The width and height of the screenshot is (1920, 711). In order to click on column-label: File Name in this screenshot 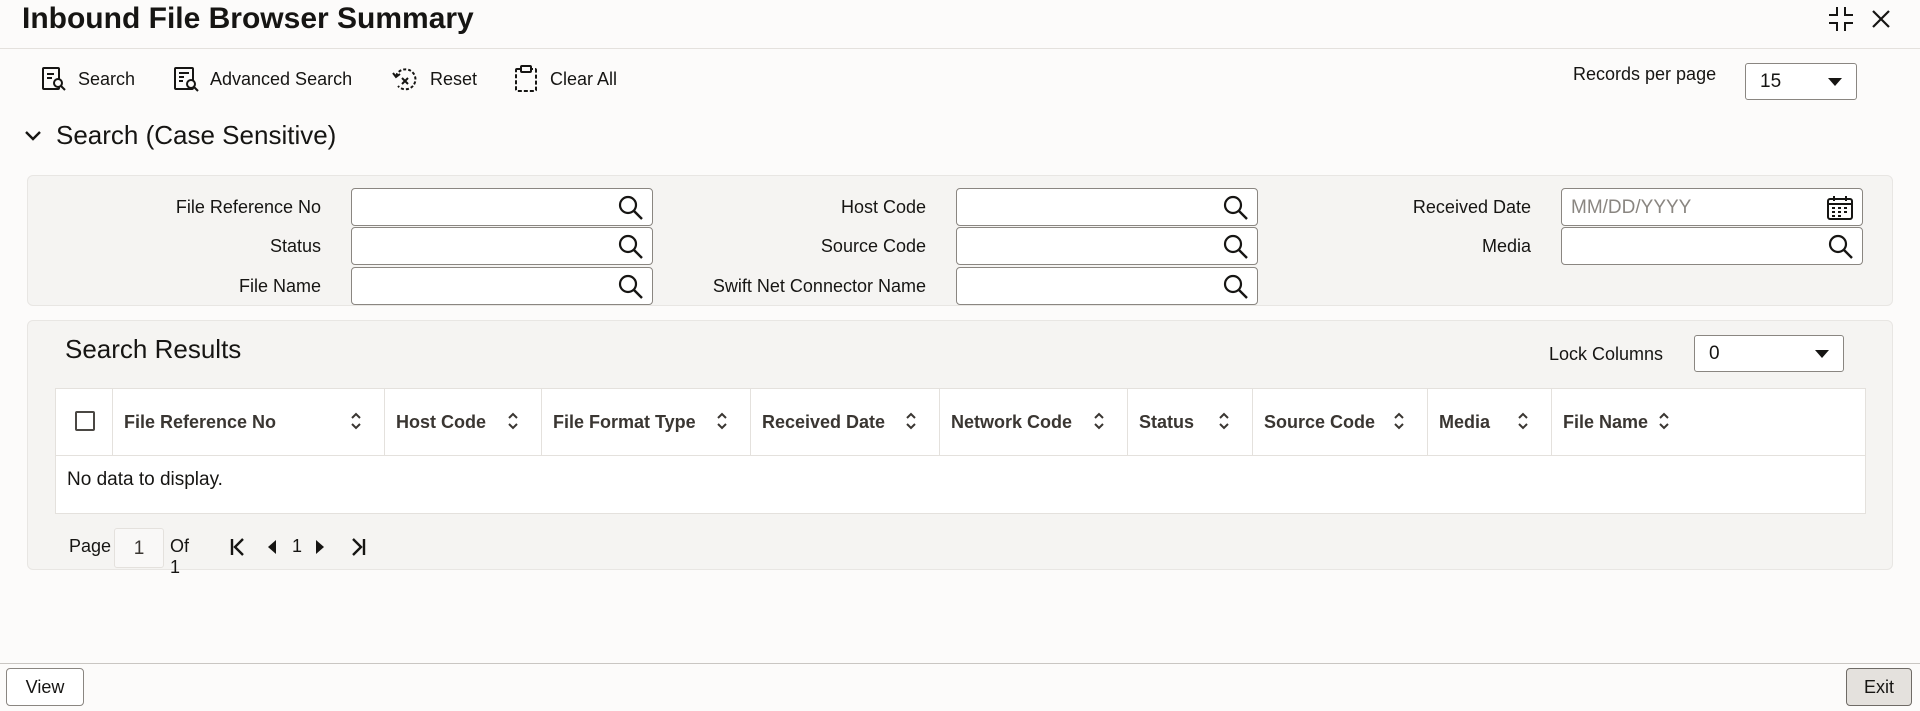, I will do `click(1606, 422)`.